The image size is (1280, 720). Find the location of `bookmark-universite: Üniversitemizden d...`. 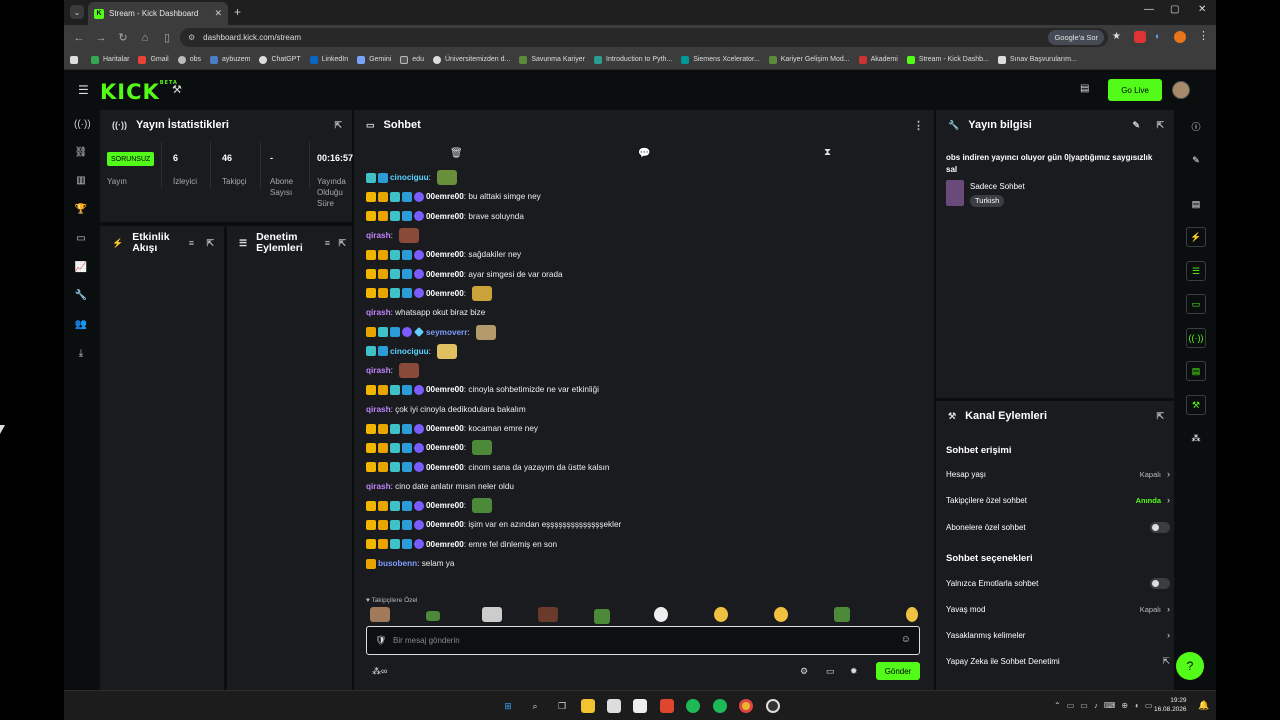

bookmark-universite: Üniversitemizden d... is located at coordinates (471, 59).